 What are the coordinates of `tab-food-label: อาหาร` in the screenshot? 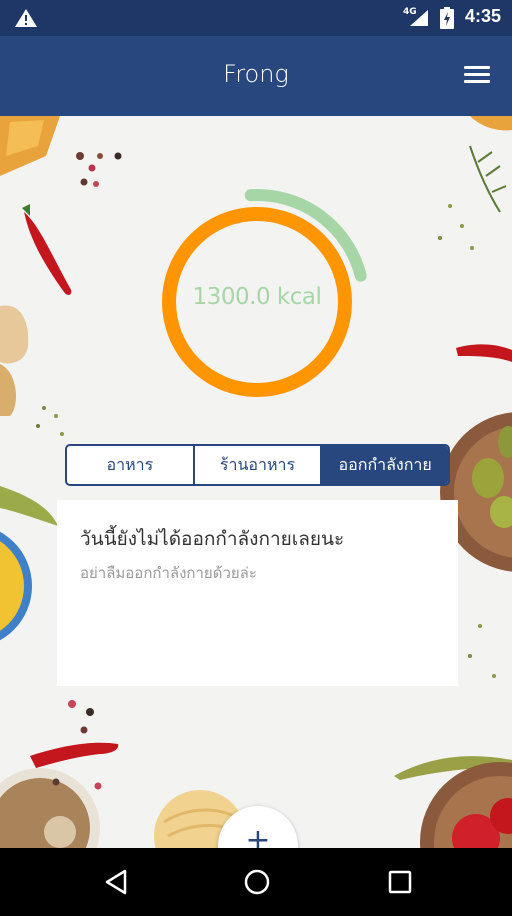 It's located at (130, 464).